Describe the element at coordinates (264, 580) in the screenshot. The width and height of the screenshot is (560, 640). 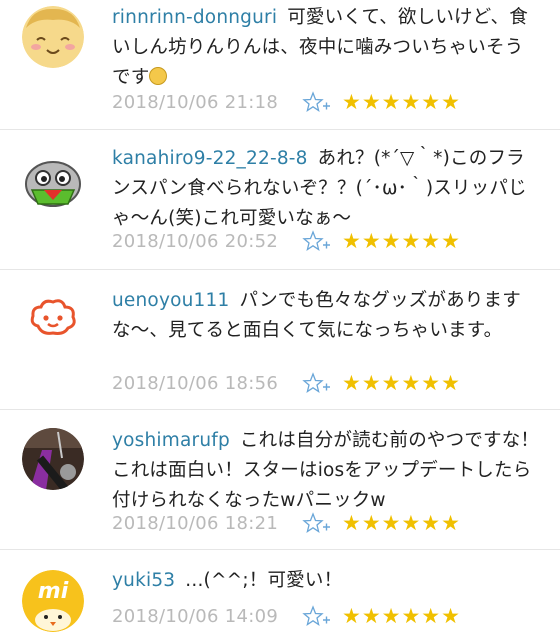
I see `comment-text: ...(^^;！可愛い！` at that location.